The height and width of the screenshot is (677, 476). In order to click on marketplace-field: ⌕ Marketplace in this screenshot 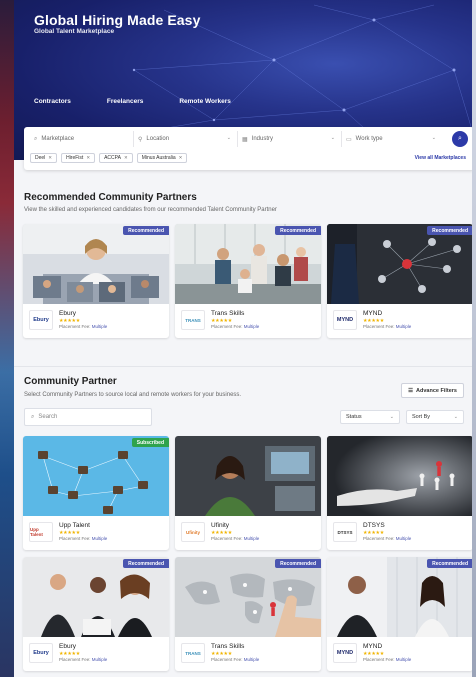, I will do `click(82, 139)`.